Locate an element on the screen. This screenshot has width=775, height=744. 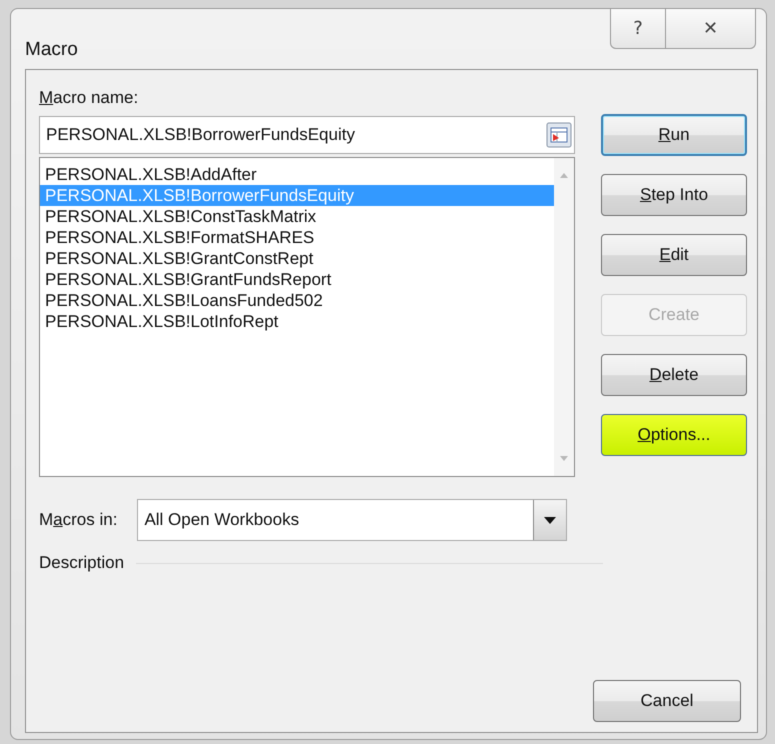
scroll-up-icon is located at coordinates (564, 175).